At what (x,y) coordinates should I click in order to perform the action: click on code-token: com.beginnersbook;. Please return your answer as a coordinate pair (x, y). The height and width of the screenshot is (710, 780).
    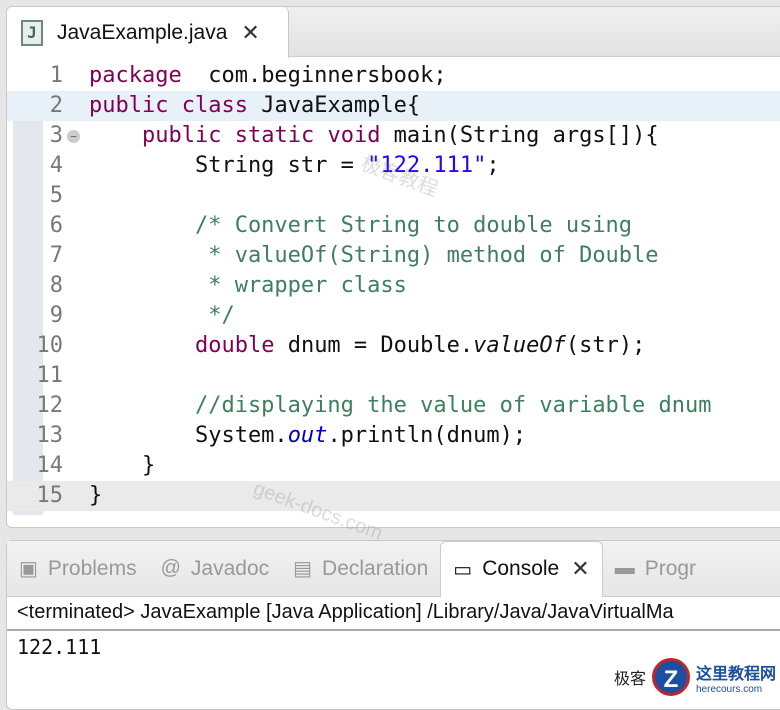
    Looking at the image, I should click on (314, 75).